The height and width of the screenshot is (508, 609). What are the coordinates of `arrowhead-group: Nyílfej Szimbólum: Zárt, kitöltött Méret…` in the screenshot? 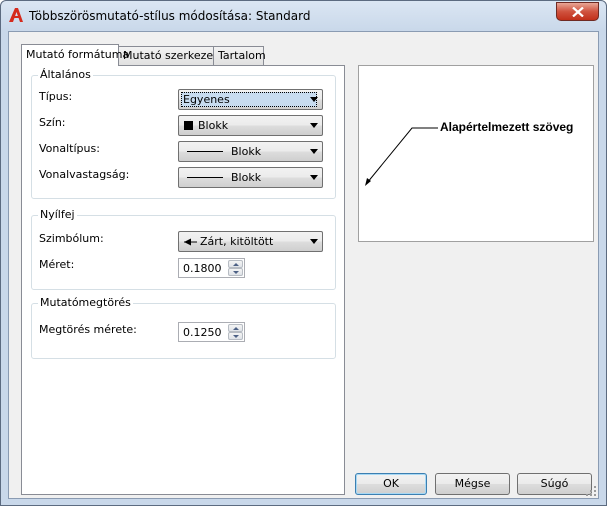 It's located at (183, 249).